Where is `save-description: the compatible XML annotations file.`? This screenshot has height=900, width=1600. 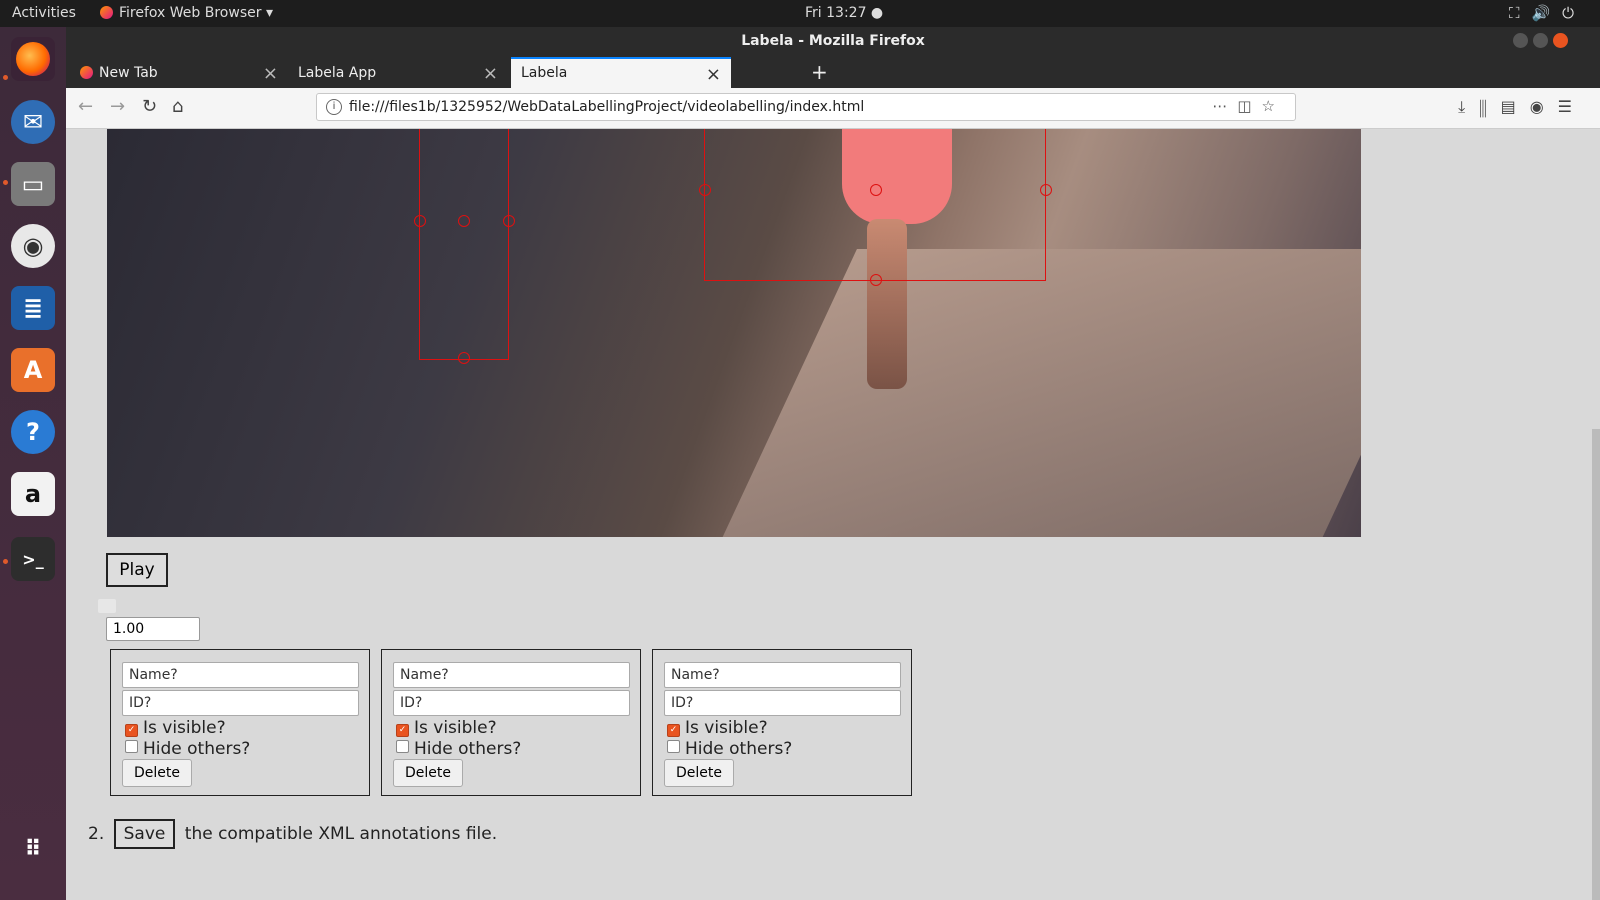
save-description: the compatible XML annotations file. is located at coordinates (341, 834).